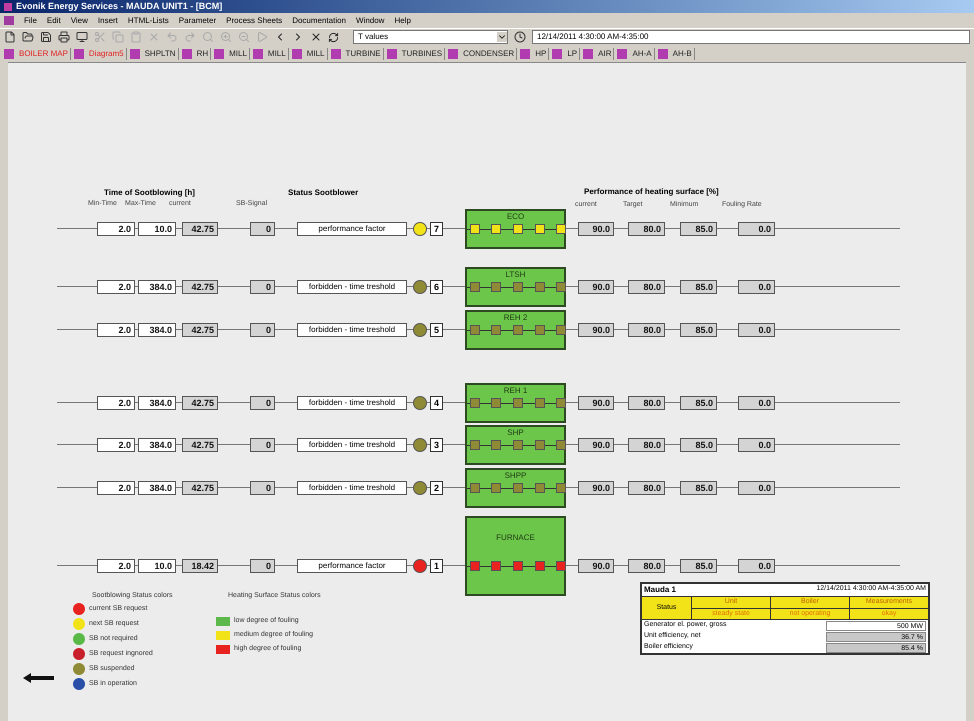  What do you see at coordinates (436, 330) in the screenshot?
I see `sootblower-number: 5` at bounding box center [436, 330].